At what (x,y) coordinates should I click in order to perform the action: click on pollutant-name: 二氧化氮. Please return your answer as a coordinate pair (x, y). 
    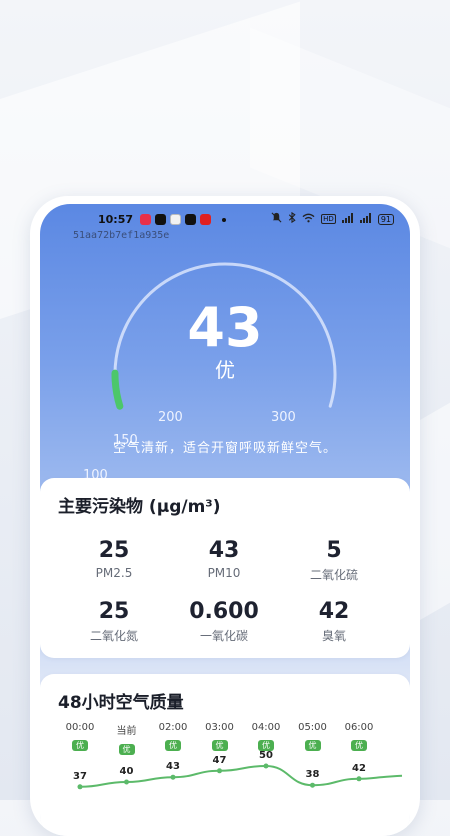
    Looking at the image, I should click on (113, 636).